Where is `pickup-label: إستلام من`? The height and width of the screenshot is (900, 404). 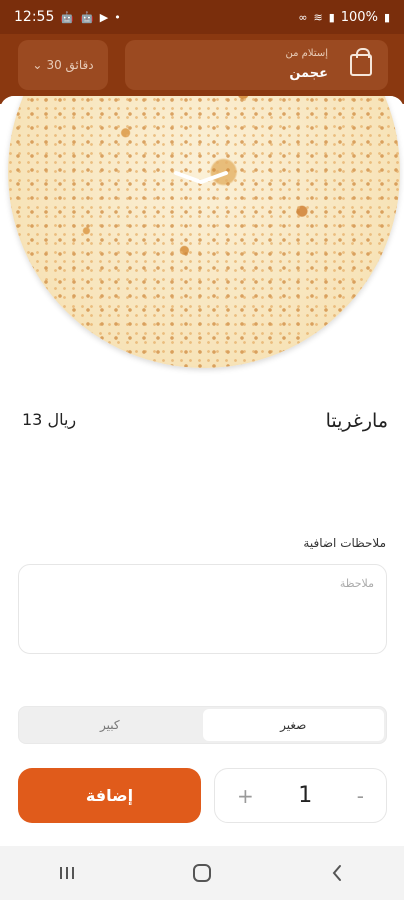 pickup-label: إستلام من is located at coordinates (306, 53).